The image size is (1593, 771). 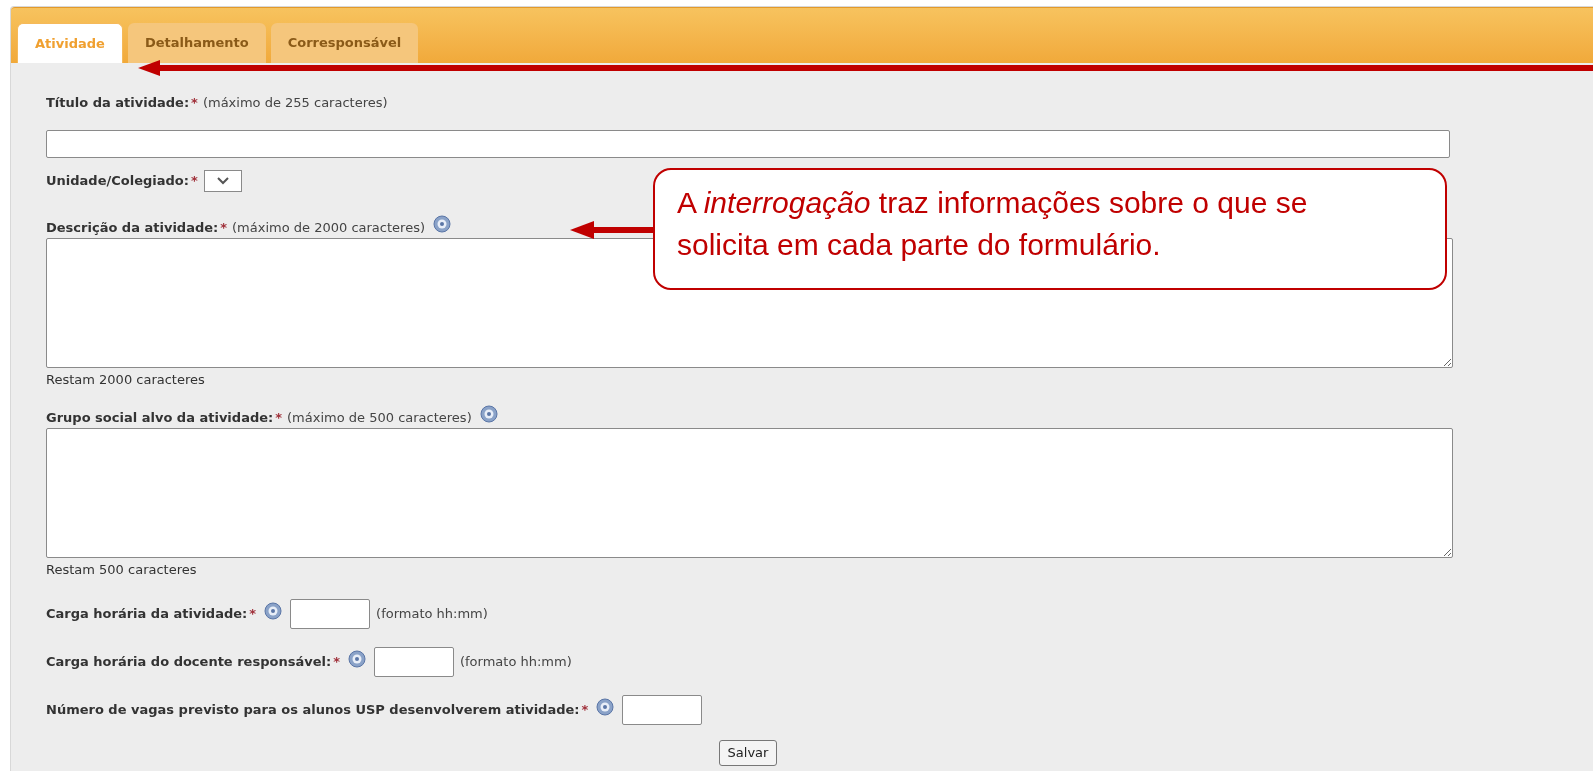 What do you see at coordinates (328, 227) in the screenshot?
I see `field-hint: (máximo de 2000 caracteres)` at bounding box center [328, 227].